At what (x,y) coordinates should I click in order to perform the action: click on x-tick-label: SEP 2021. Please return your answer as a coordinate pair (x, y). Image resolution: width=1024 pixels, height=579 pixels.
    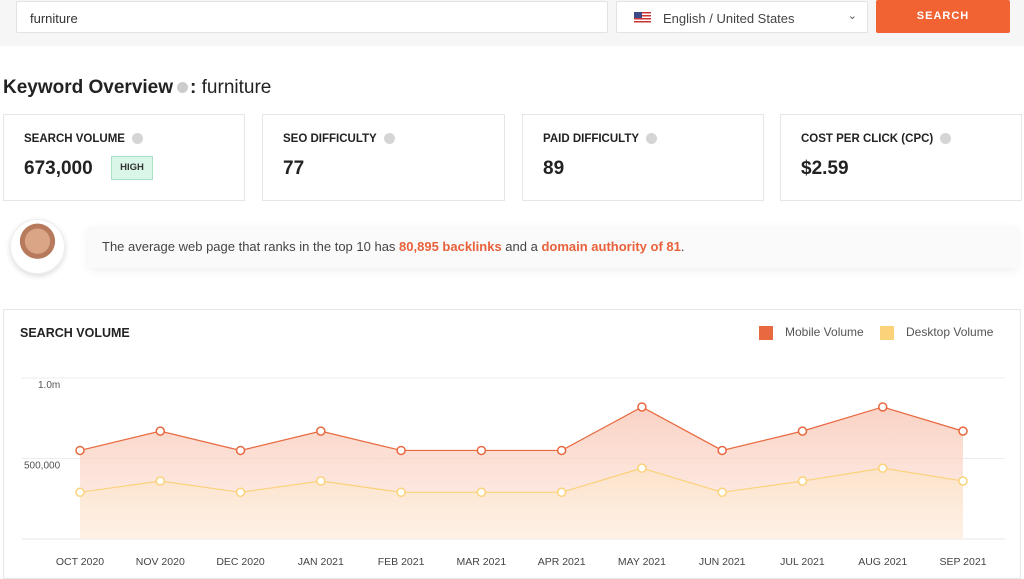
    Looking at the image, I should click on (962, 562).